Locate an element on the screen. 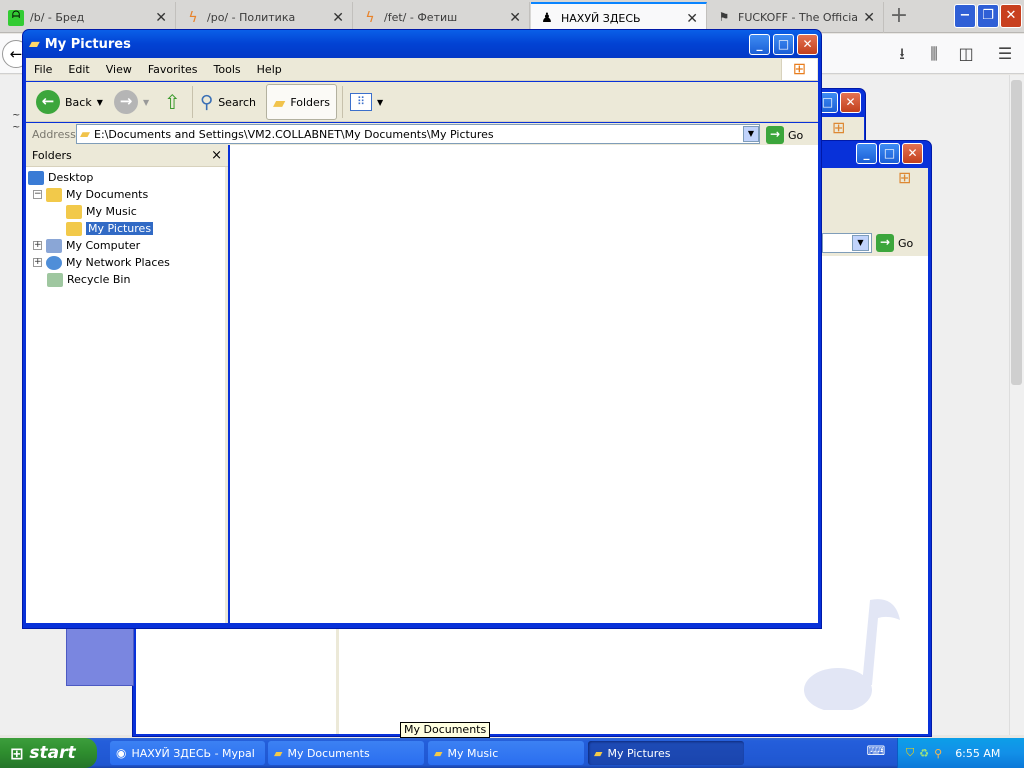 Image resolution: width=1024 pixels, height=768 pixels. forward-button: → ▼ is located at coordinates (131, 102).